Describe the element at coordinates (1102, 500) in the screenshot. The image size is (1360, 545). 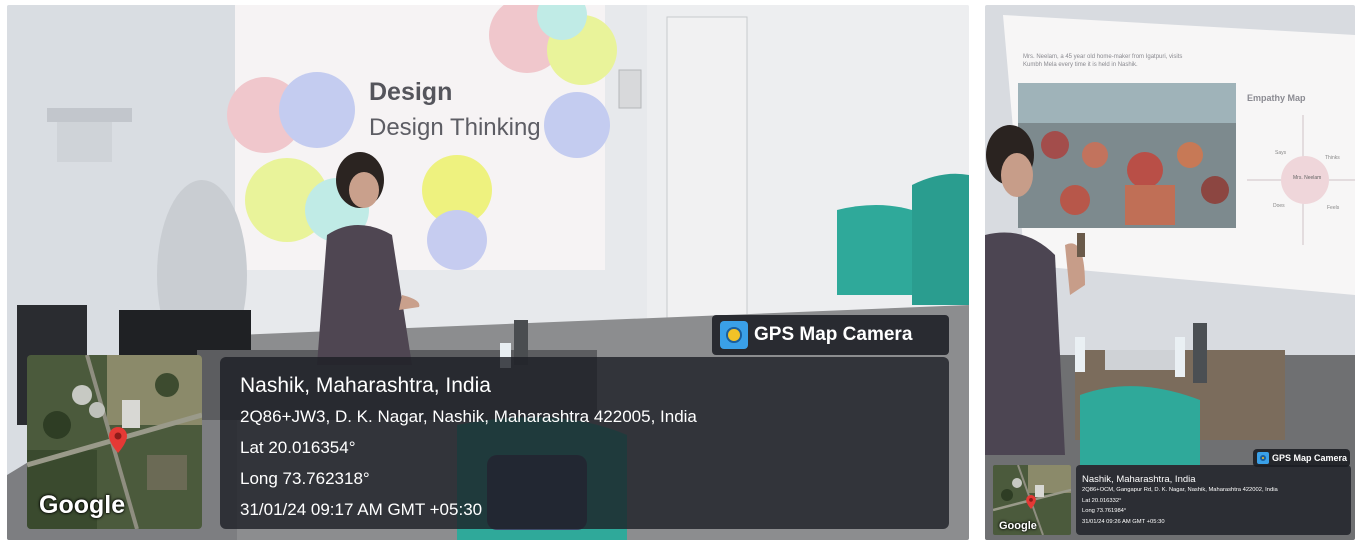
I see `location-latitude: Lat 20.016332°` at that location.